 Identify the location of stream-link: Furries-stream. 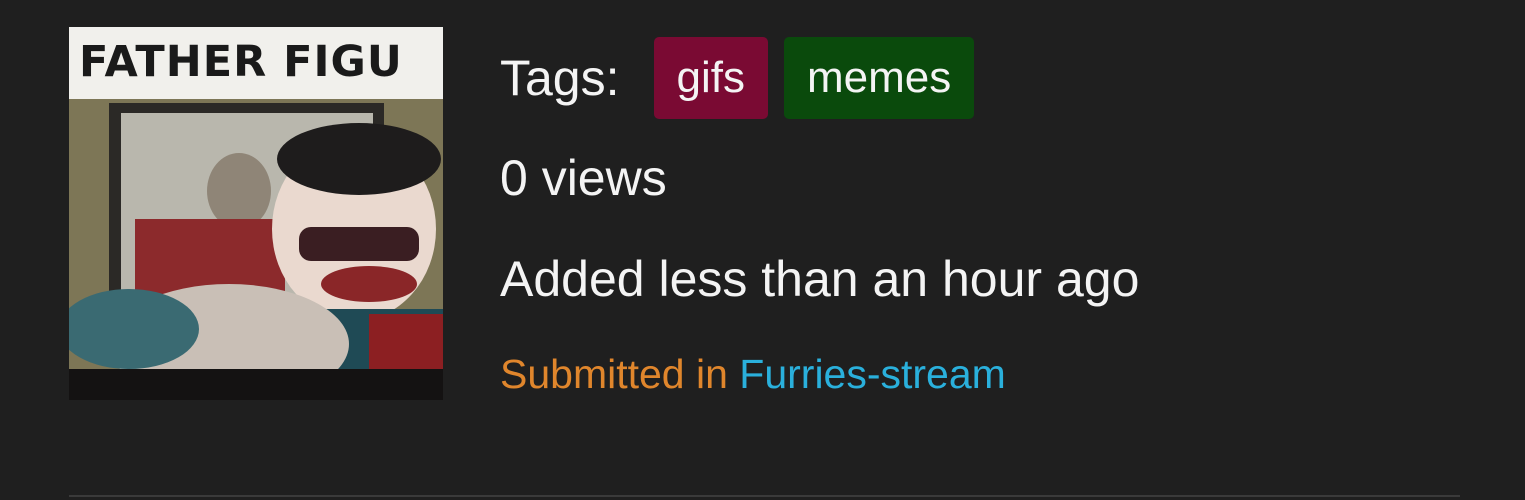
(872, 374).